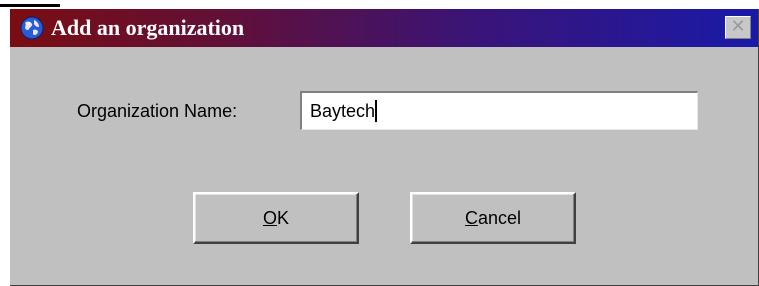  I want to click on cancel-button-accelerator: C, so click(471, 218).